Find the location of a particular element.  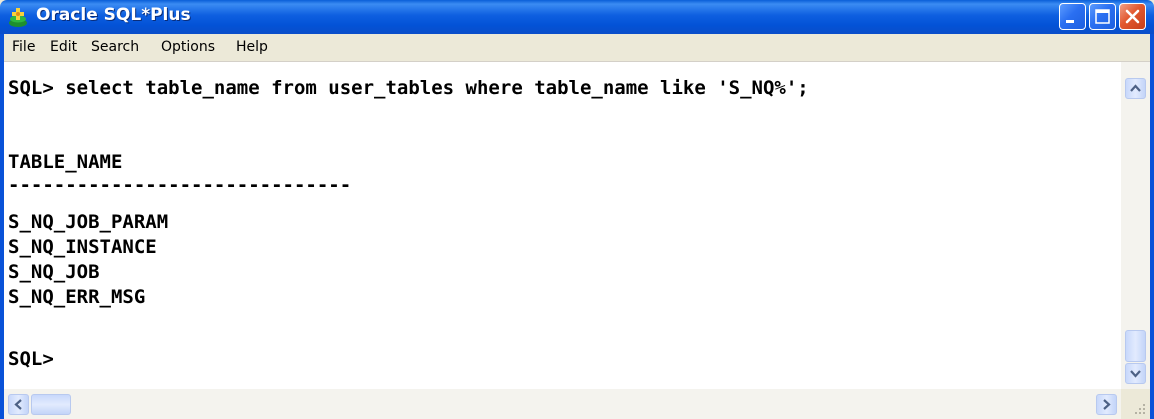

maximize-button is located at coordinates (1102, 16).